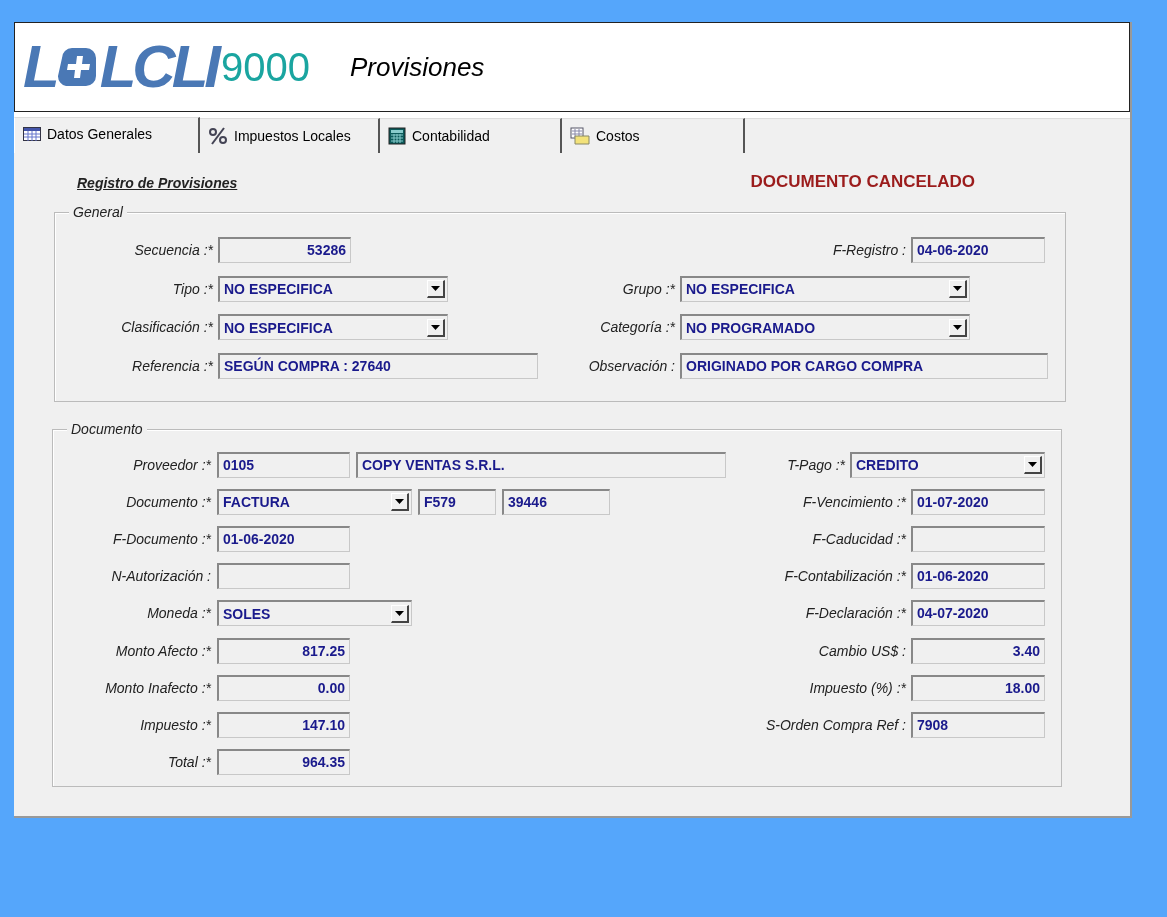  Describe the element at coordinates (173, 250) in the screenshot. I see `field-label: Secuencia :*` at that location.